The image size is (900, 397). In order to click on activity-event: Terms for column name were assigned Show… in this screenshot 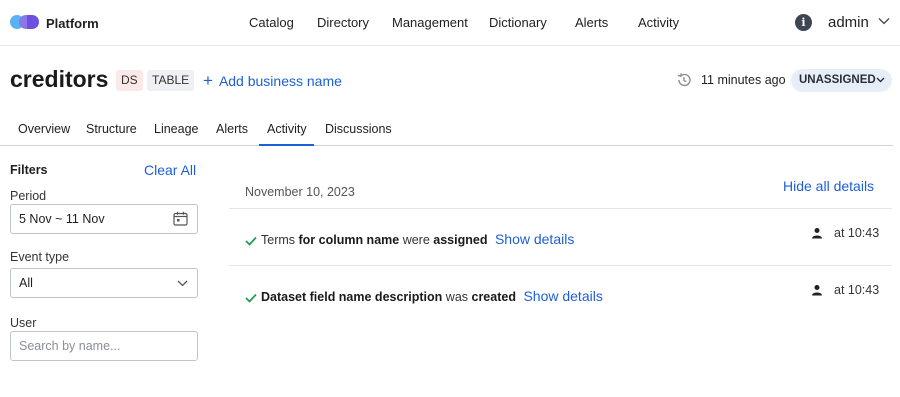, I will do `click(409, 239)`.